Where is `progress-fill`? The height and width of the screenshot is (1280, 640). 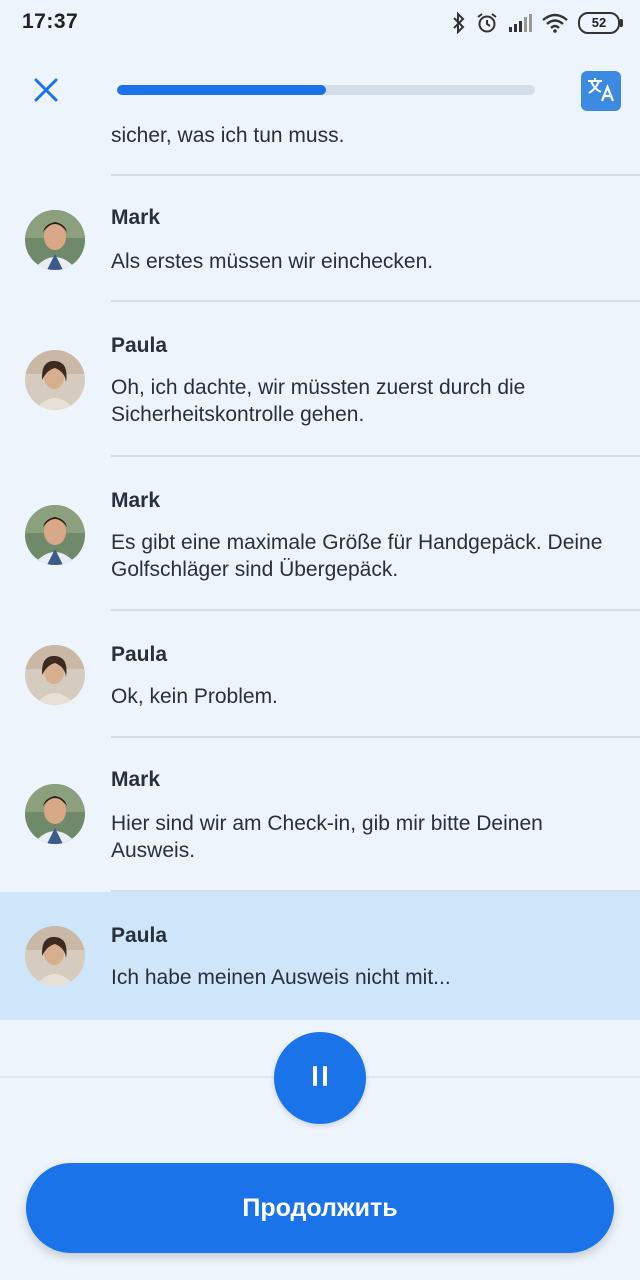 progress-fill is located at coordinates (221, 90).